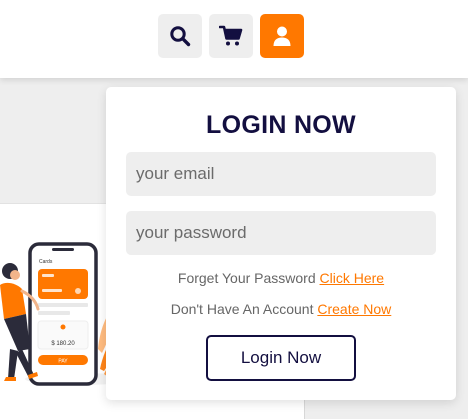 This screenshot has height=419, width=468. I want to click on login-submit-button: Login Now, so click(281, 358).